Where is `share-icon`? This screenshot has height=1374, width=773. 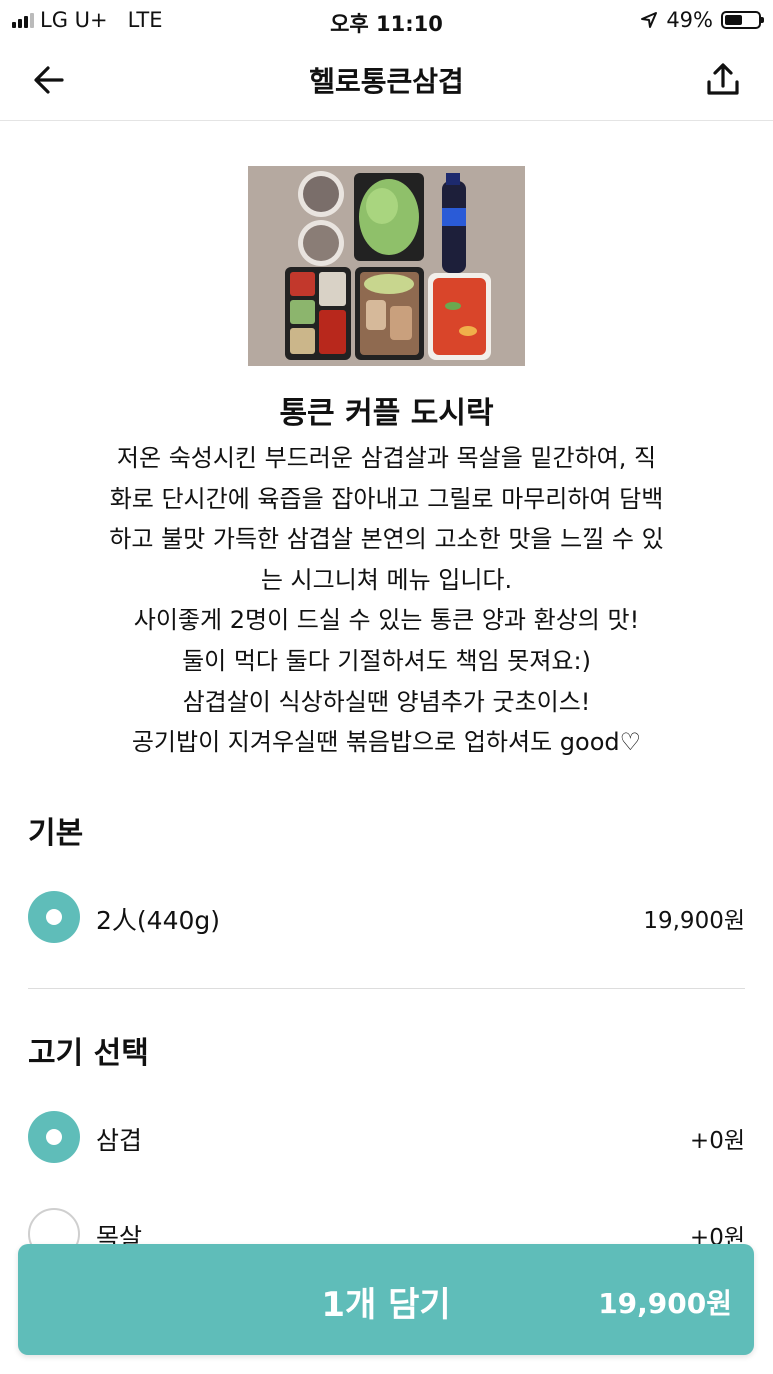
share-icon is located at coordinates (723, 79).